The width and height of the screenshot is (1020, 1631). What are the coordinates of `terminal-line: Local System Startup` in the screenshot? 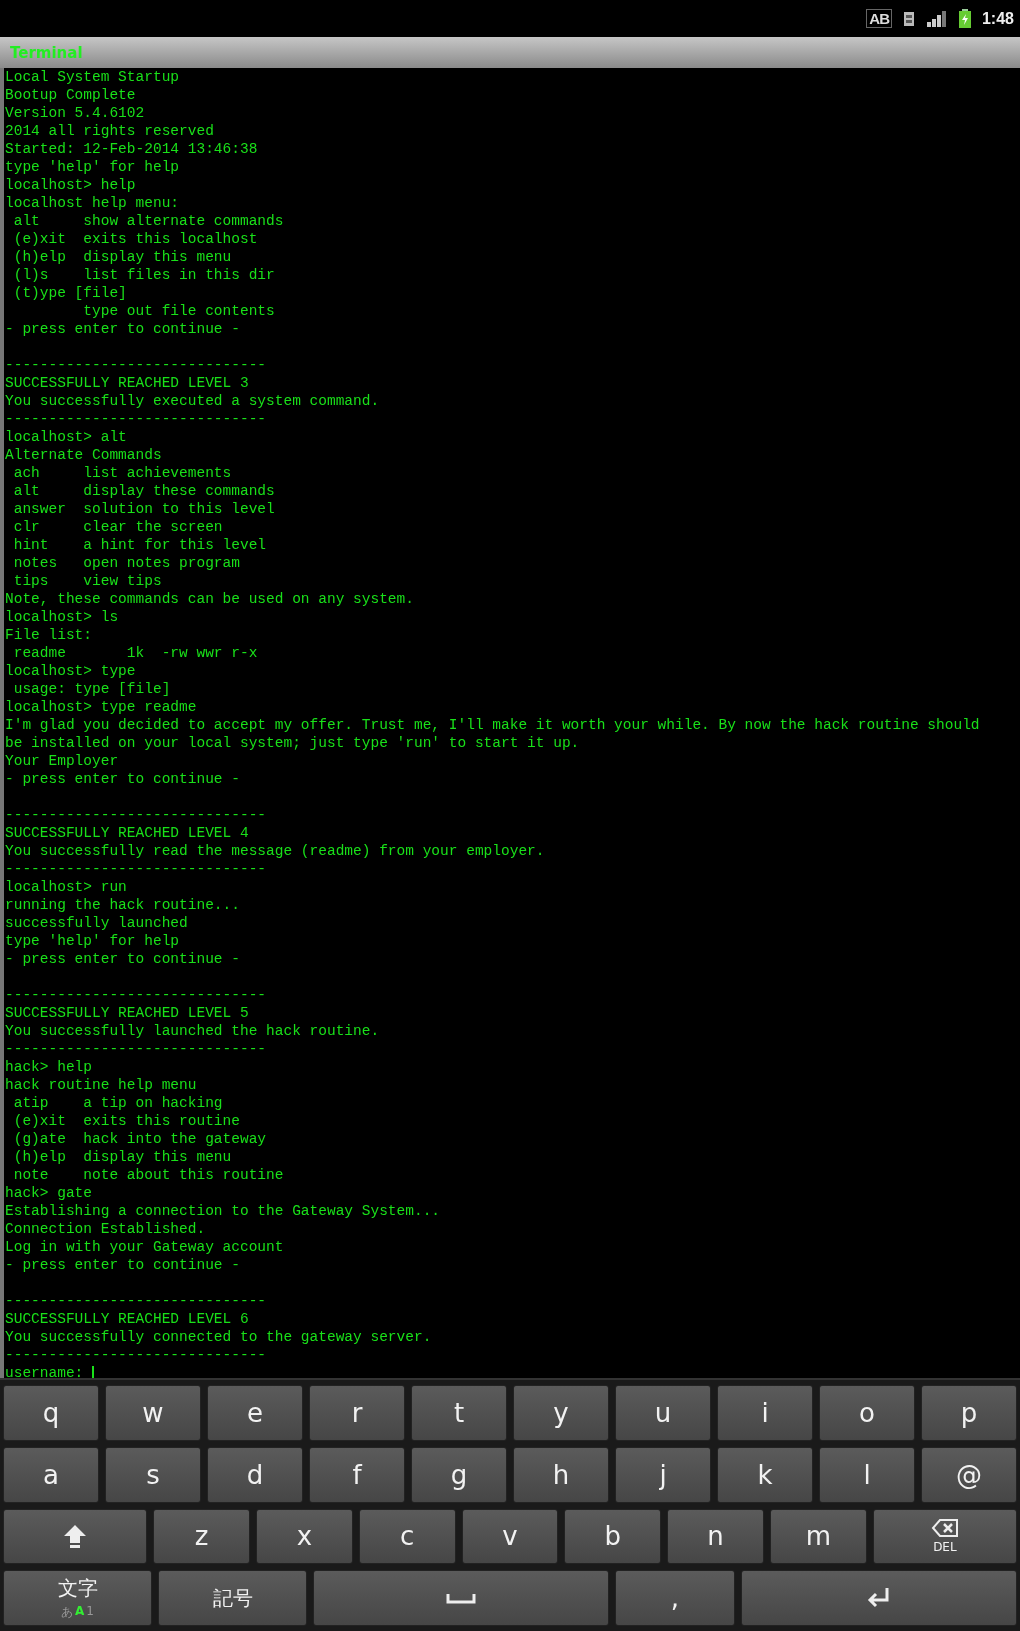 It's located at (93, 77).